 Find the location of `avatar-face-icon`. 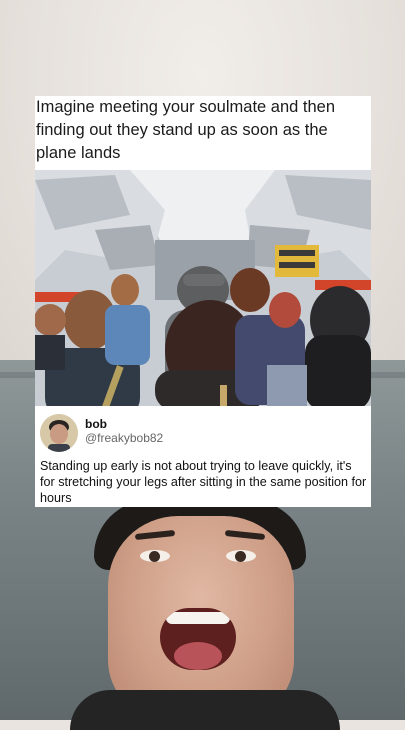

avatar-face-icon is located at coordinates (59, 433).